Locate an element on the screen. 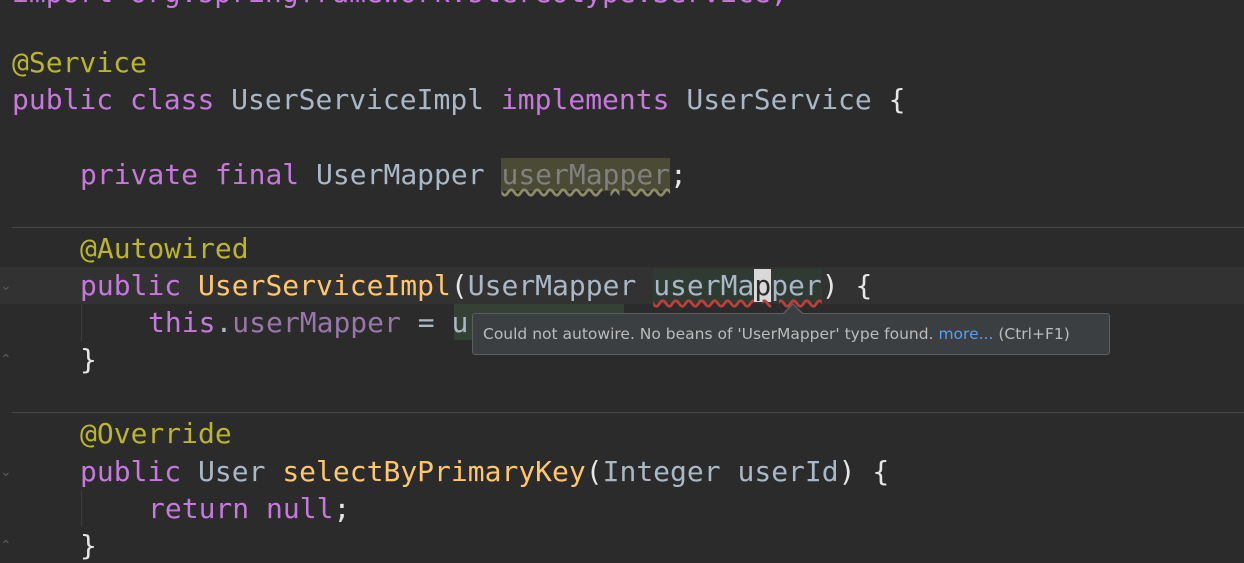 This screenshot has height=563, width=1244. tooltip-arrow-fill is located at coordinates (793, 310).